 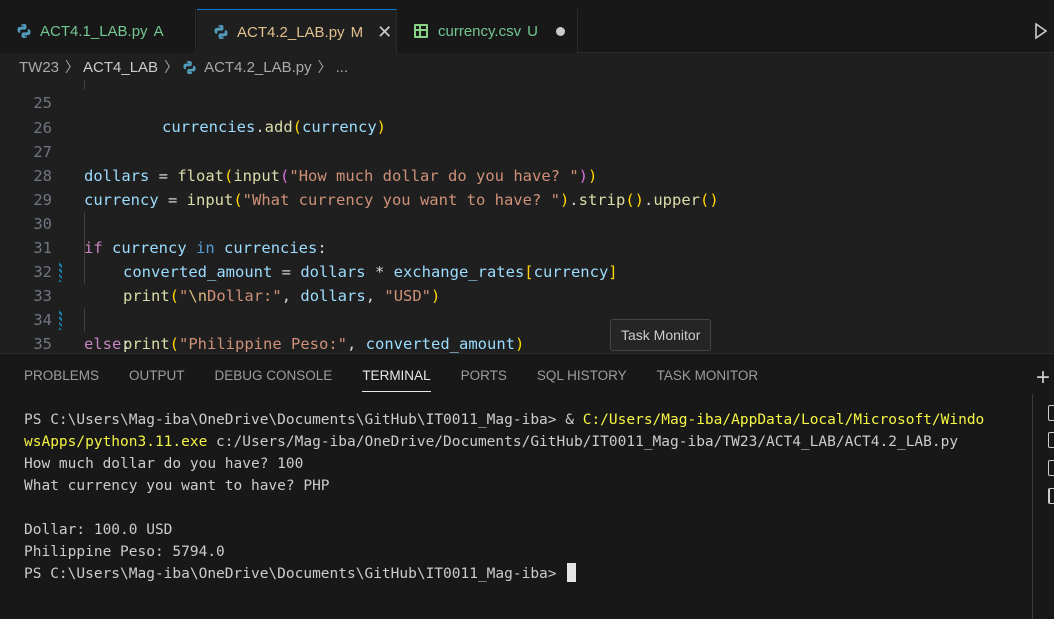 What do you see at coordinates (582, 380) in the screenshot?
I see `tab-sql-history: SQL HISTORY` at bounding box center [582, 380].